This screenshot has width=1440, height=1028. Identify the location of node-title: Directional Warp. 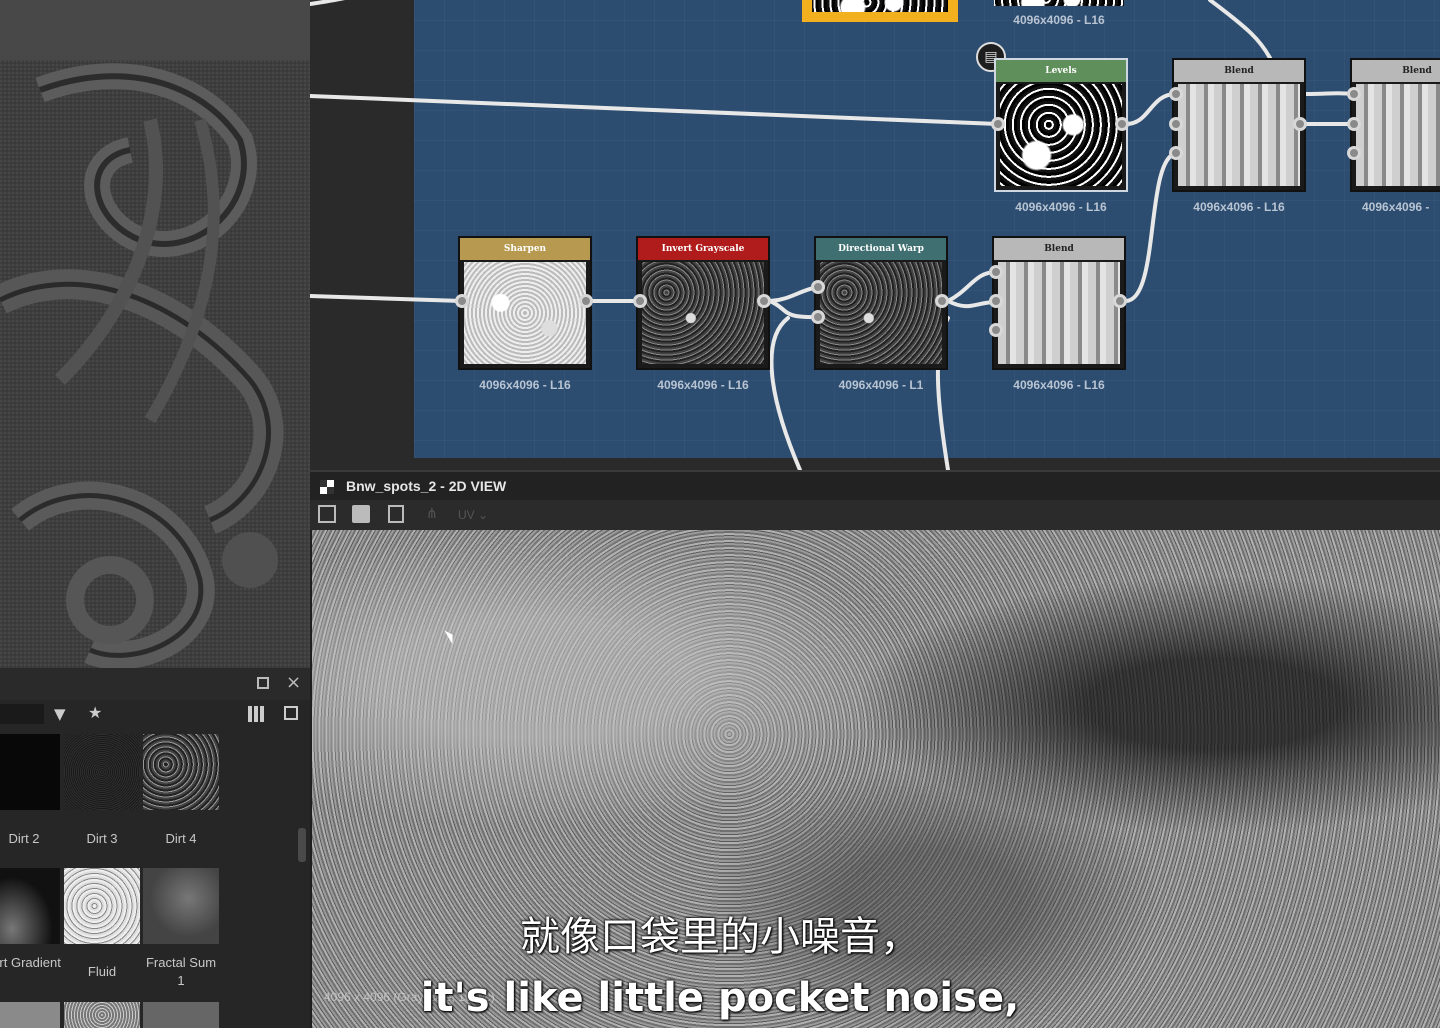
(881, 249).